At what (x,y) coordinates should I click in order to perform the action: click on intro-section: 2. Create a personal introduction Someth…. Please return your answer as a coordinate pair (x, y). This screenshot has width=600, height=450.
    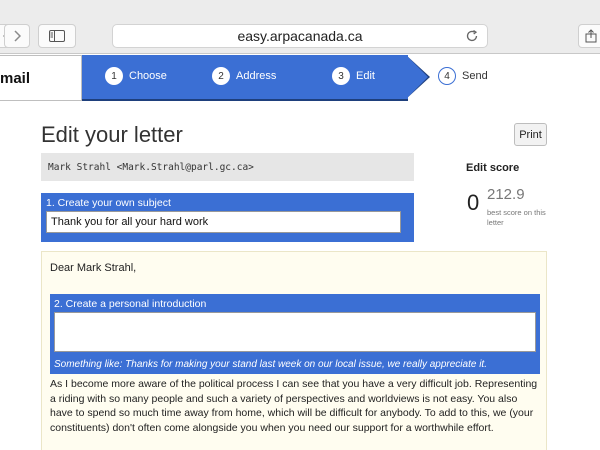
    Looking at the image, I should click on (295, 334).